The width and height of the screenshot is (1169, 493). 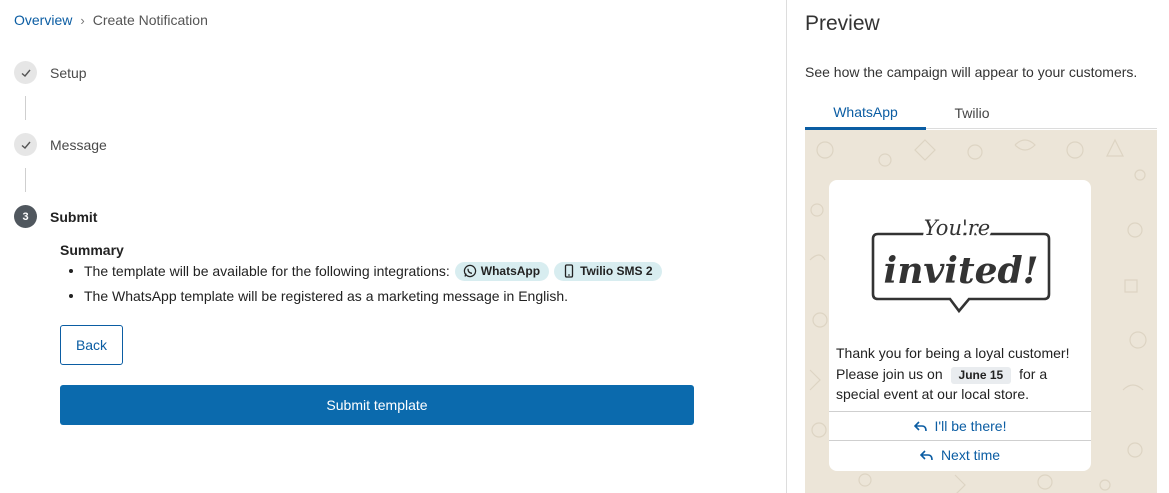 I want to click on quick-reply-label: Next time, so click(x=970, y=455).